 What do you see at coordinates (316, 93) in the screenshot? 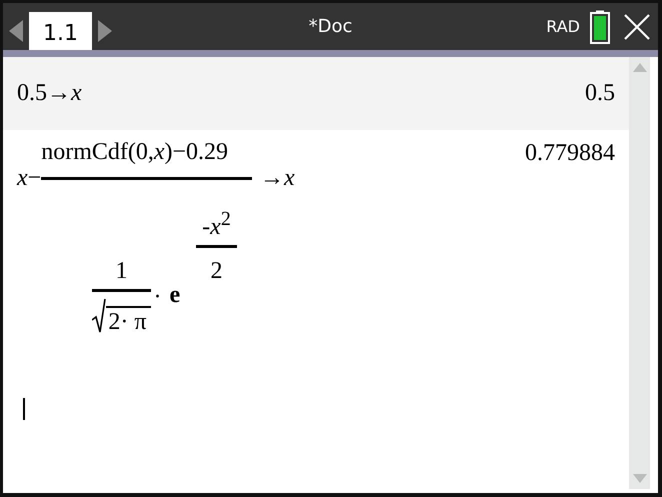
I see `history-row: 0.5→x 0.5` at bounding box center [316, 93].